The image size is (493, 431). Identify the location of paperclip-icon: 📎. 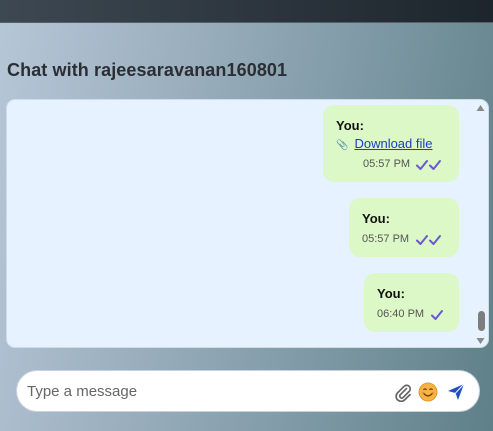
(342, 145).